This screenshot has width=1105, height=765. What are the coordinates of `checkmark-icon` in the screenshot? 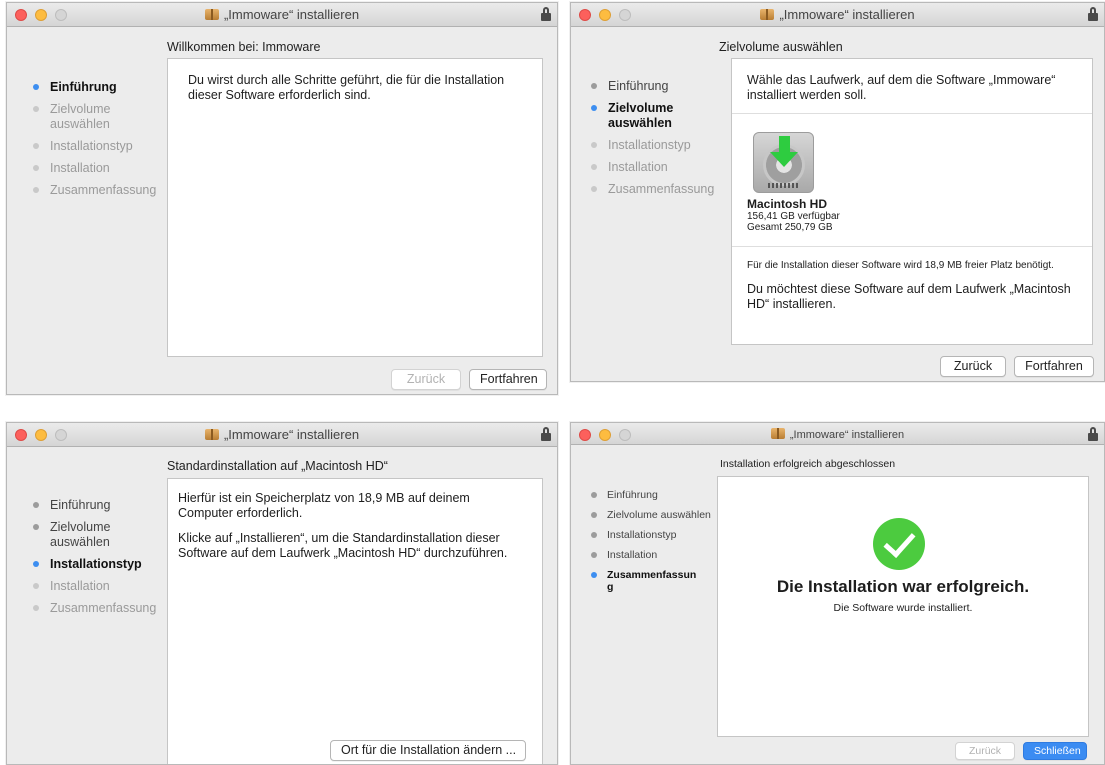 It's located at (899, 544).